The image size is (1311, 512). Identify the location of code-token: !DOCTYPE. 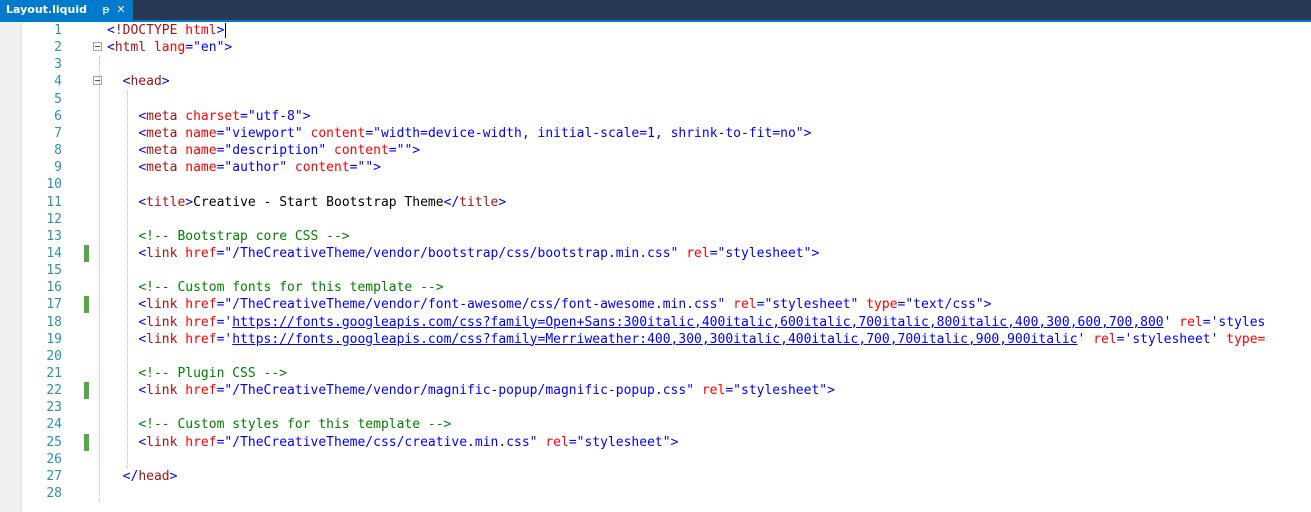
(146, 30).